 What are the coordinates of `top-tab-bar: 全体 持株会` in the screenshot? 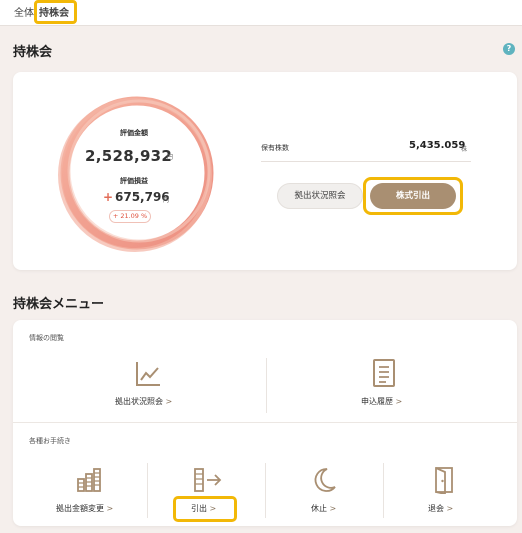 It's located at (261, 13).